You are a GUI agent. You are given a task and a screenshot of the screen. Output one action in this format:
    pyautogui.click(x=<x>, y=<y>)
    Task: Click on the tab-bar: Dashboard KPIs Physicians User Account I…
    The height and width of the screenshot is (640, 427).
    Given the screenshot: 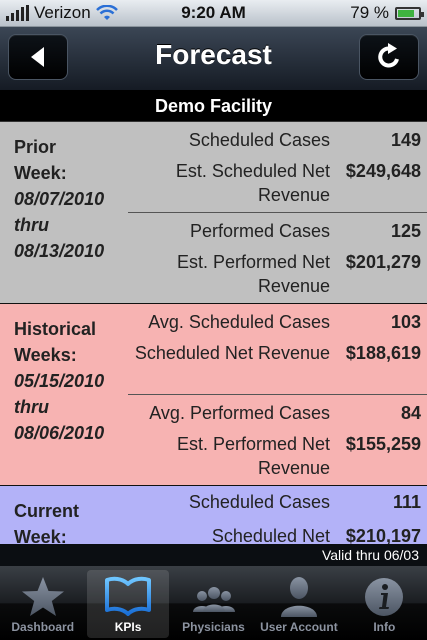 What is the action you would take?
    pyautogui.click(x=213, y=603)
    